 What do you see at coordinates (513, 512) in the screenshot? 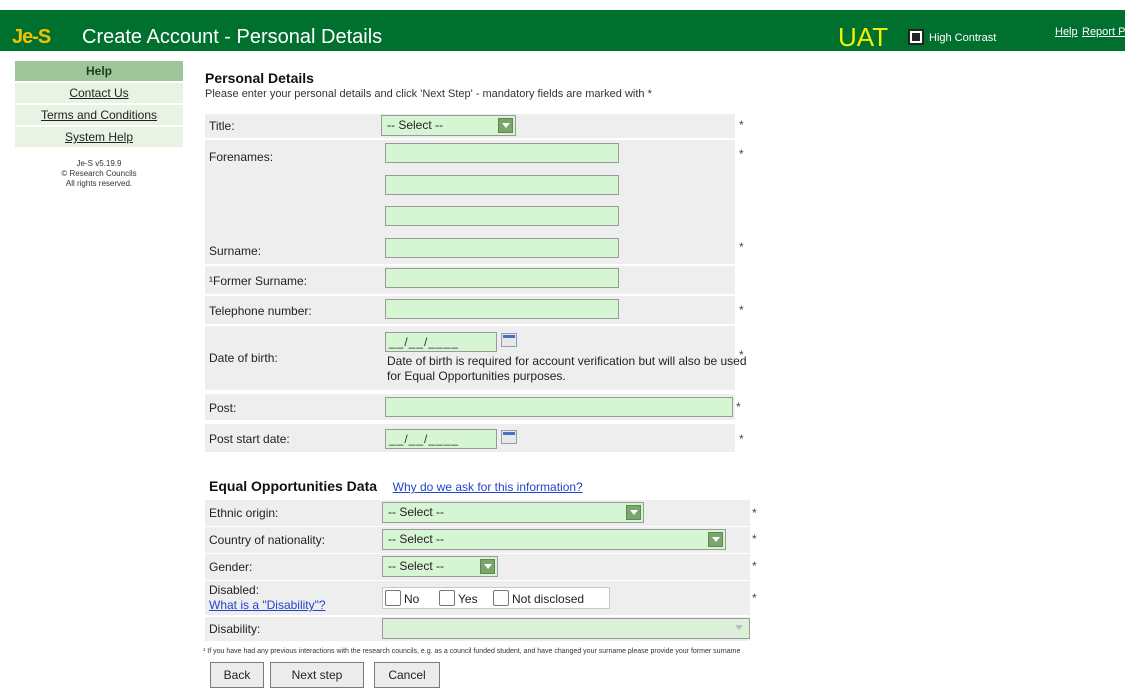
I see `ethnic-origin-select: -- Select --` at bounding box center [513, 512].